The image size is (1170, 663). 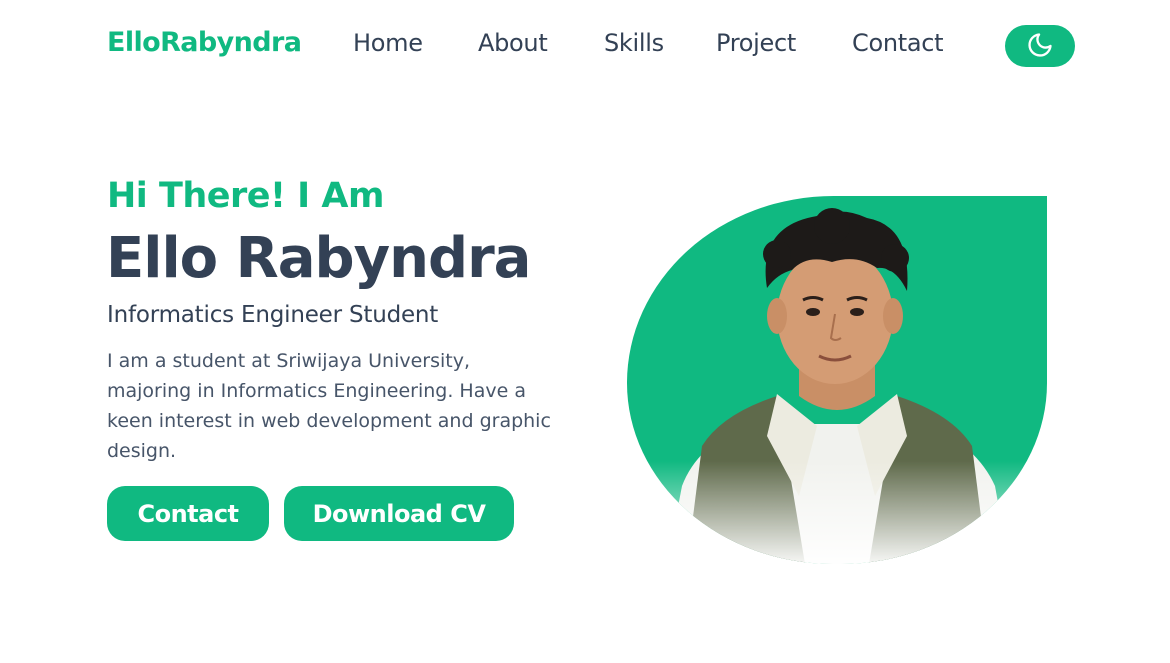 I want to click on theme-toggle-button, so click(x=1040, y=46).